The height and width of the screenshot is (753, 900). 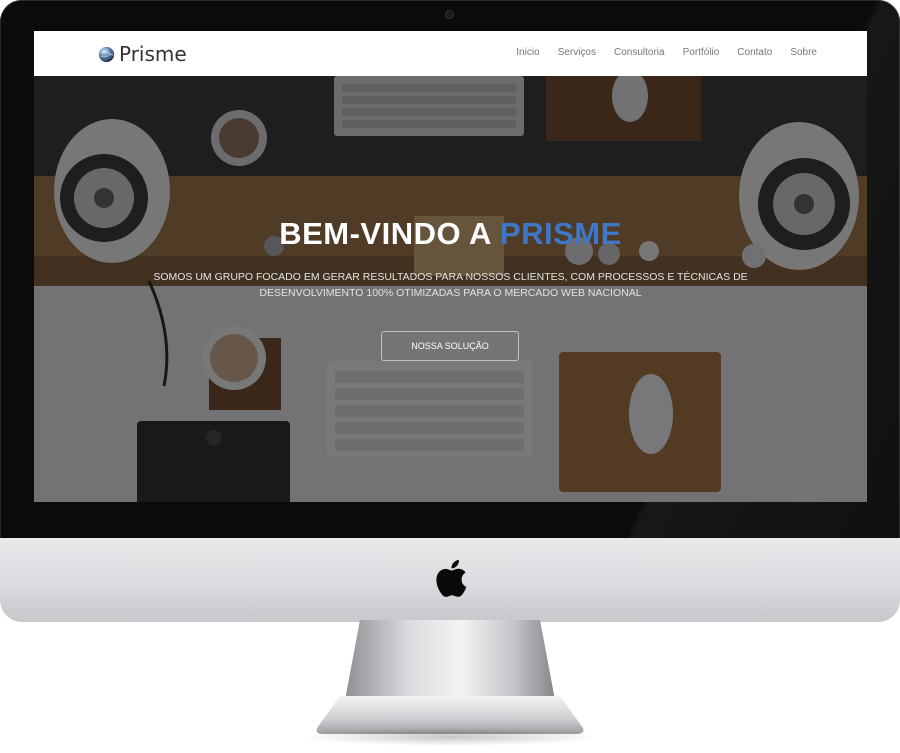 What do you see at coordinates (527, 53) in the screenshot?
I see `nav-item-inicio: Inicio` at bounding box center [527, 53].